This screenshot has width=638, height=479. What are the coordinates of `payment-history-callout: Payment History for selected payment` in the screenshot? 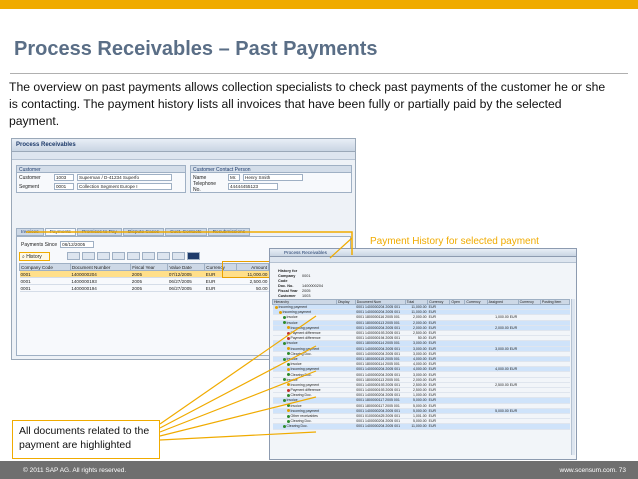 It's located at (454, 241).